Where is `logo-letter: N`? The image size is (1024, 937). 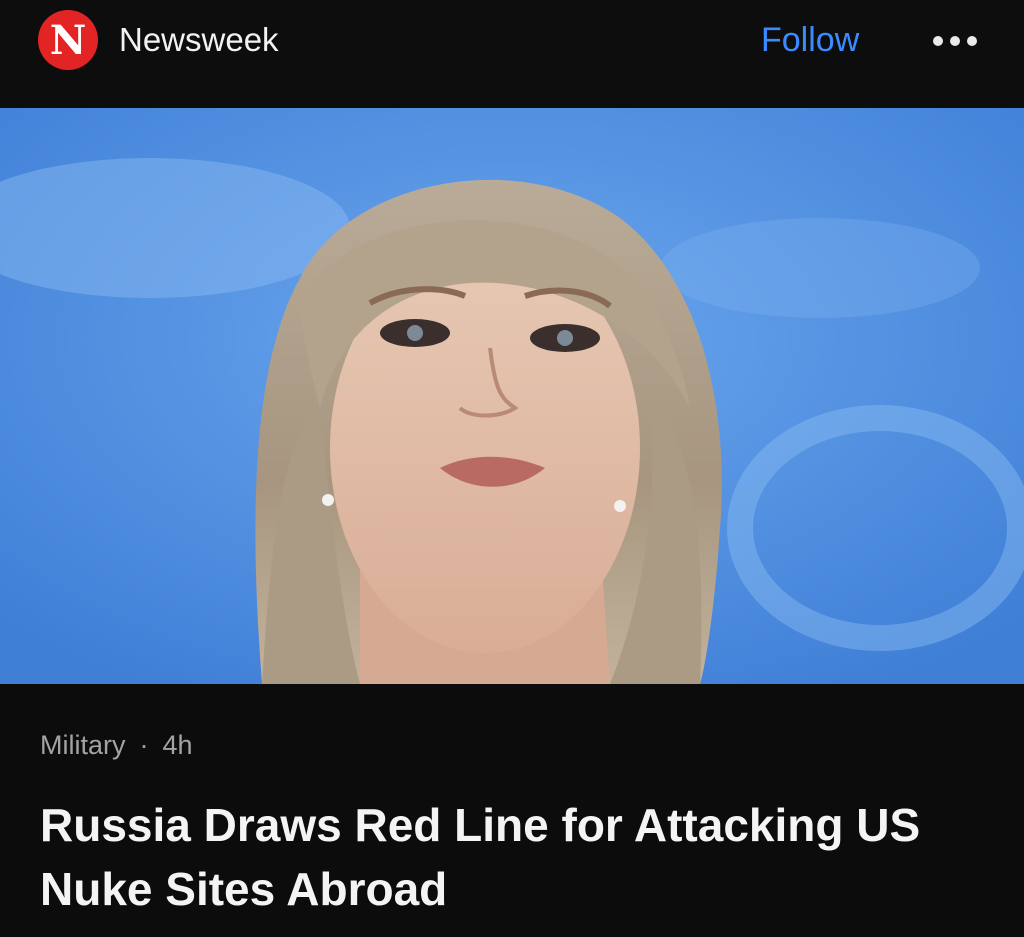
logo-letter: N is located at coordinates (68, 40).